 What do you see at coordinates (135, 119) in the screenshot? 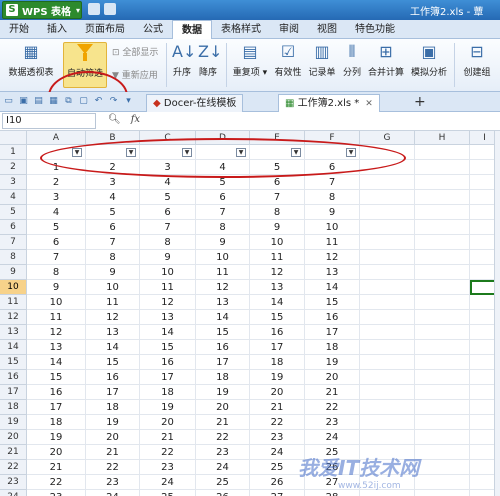
I see `function-button: fx` at bounding box center [135, 119].